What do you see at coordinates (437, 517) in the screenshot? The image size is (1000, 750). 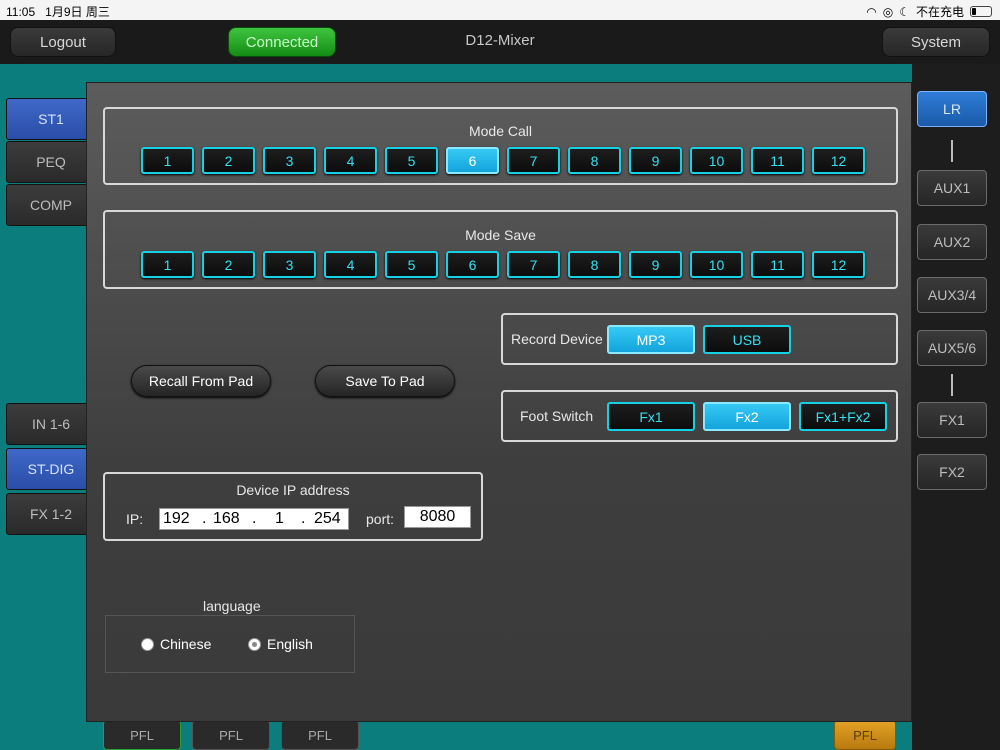 I see `port-field: 8080` at bounding box center [437, 517].